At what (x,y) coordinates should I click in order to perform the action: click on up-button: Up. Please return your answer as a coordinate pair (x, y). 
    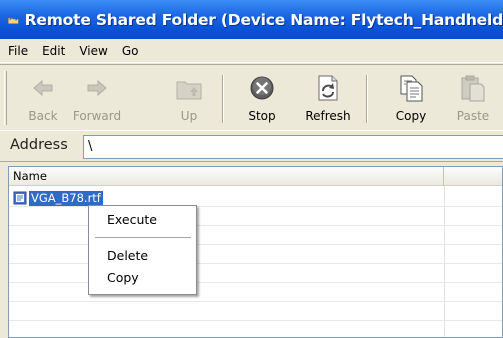
    Looking at the image, I should click on (189, 101).